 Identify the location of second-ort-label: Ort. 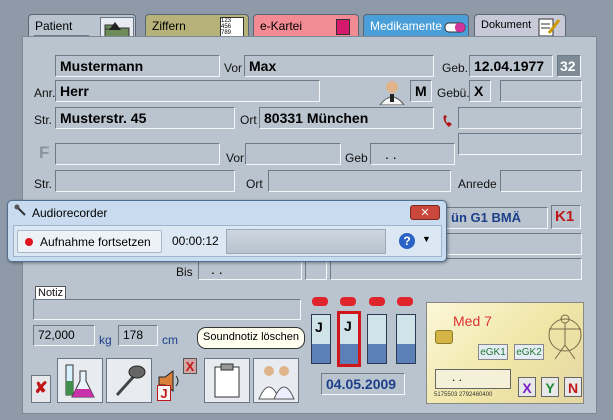
(254, 184).